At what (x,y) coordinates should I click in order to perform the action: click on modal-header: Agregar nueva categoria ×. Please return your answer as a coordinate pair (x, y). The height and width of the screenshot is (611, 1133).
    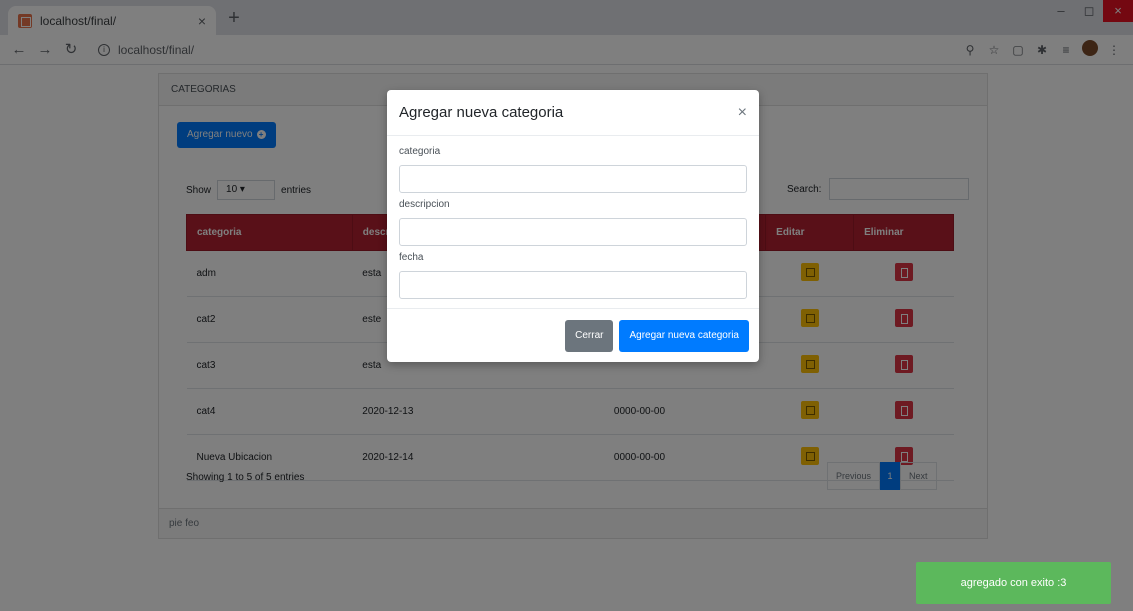
    Looking at the image, I should click on (573, 113).